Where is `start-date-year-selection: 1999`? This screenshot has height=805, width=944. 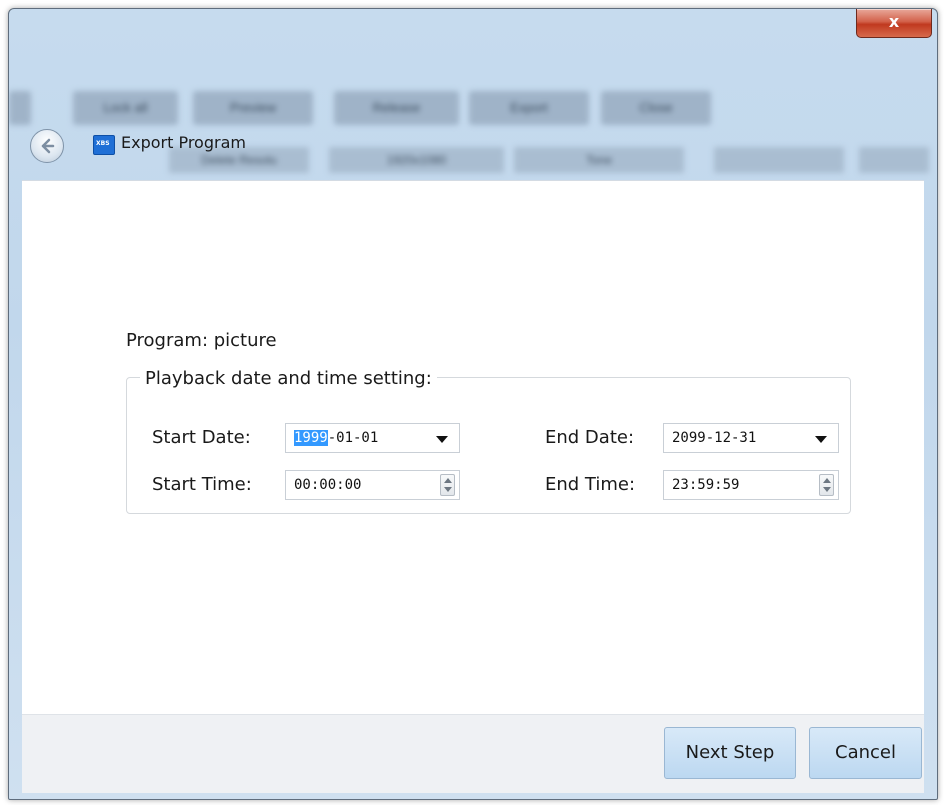 start-date-year-selection: 1999 is located at coordinates (311, 438).